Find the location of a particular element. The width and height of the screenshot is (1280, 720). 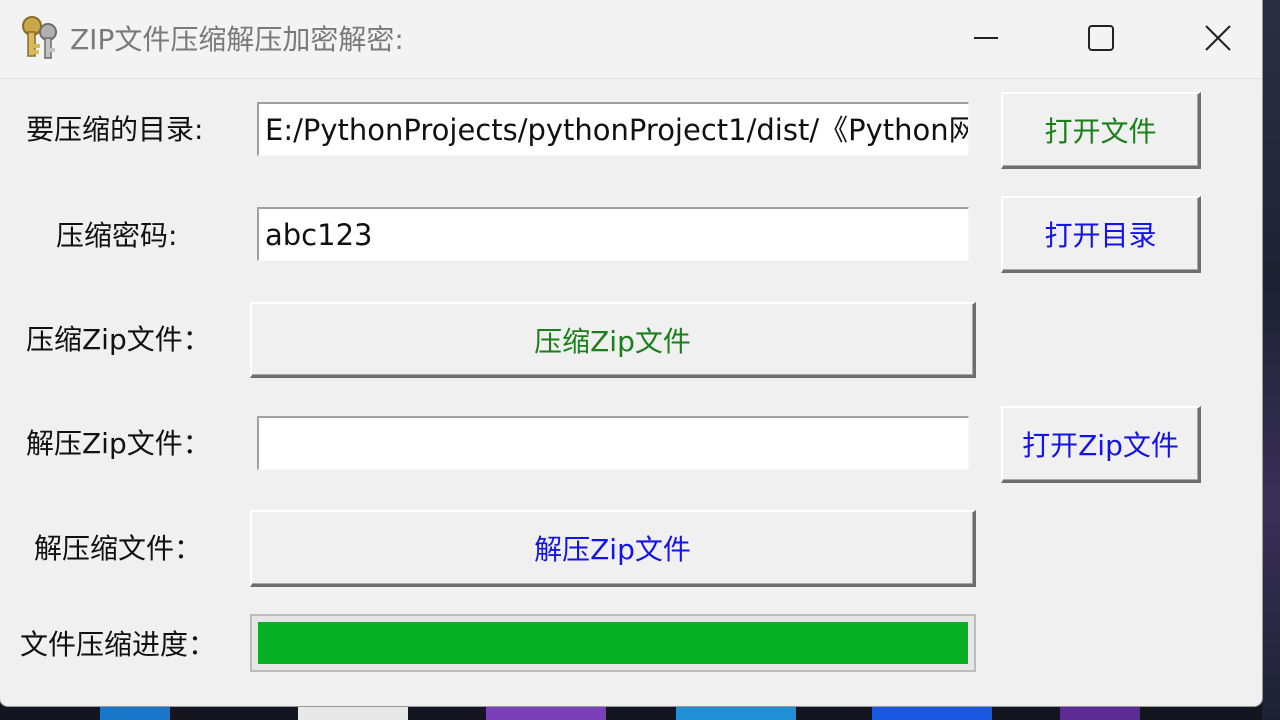

compress-progress-bar is located at coordinates (613, 643).